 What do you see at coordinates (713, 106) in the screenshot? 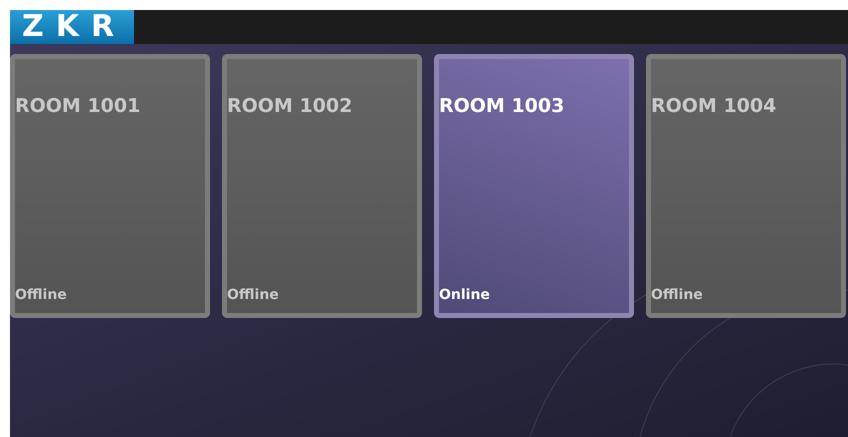
I see `room-name: ROOM 1004` at bounding box center [713, 106].